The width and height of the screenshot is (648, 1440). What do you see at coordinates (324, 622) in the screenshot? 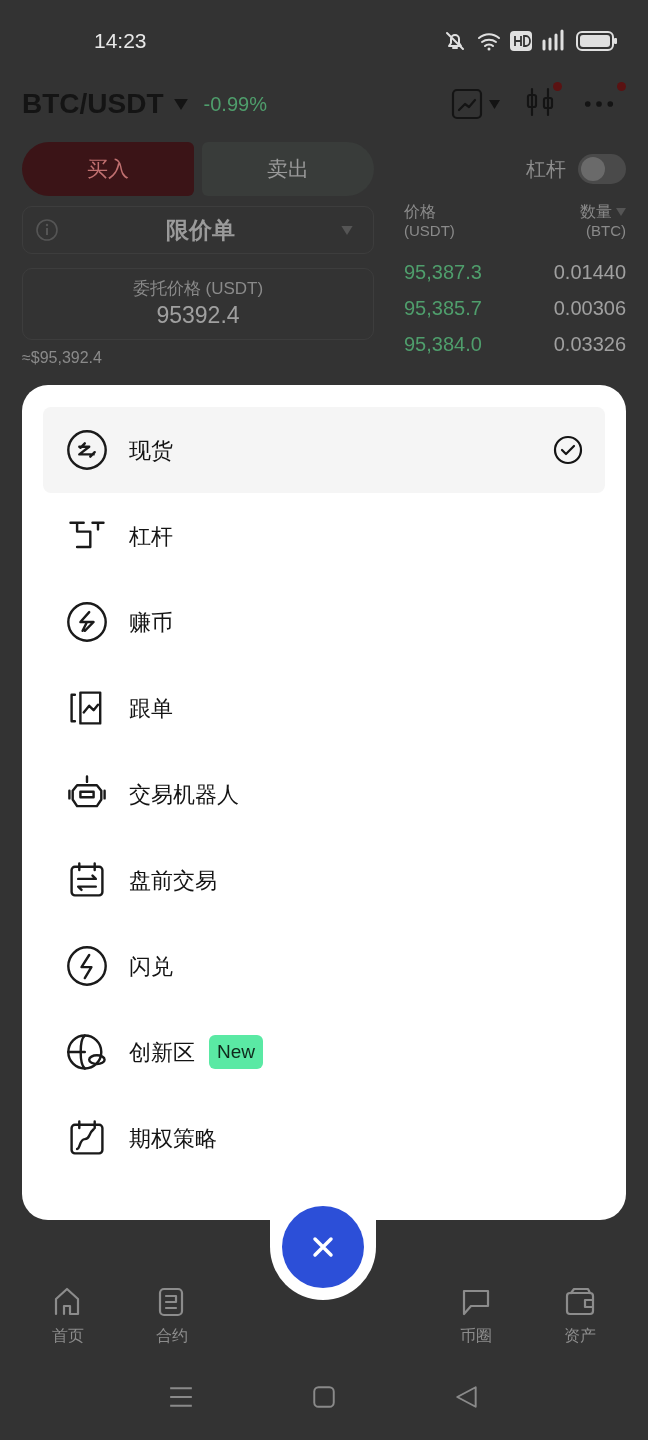
I see `menu-item: 赚币` at bounding box center [324, 622].